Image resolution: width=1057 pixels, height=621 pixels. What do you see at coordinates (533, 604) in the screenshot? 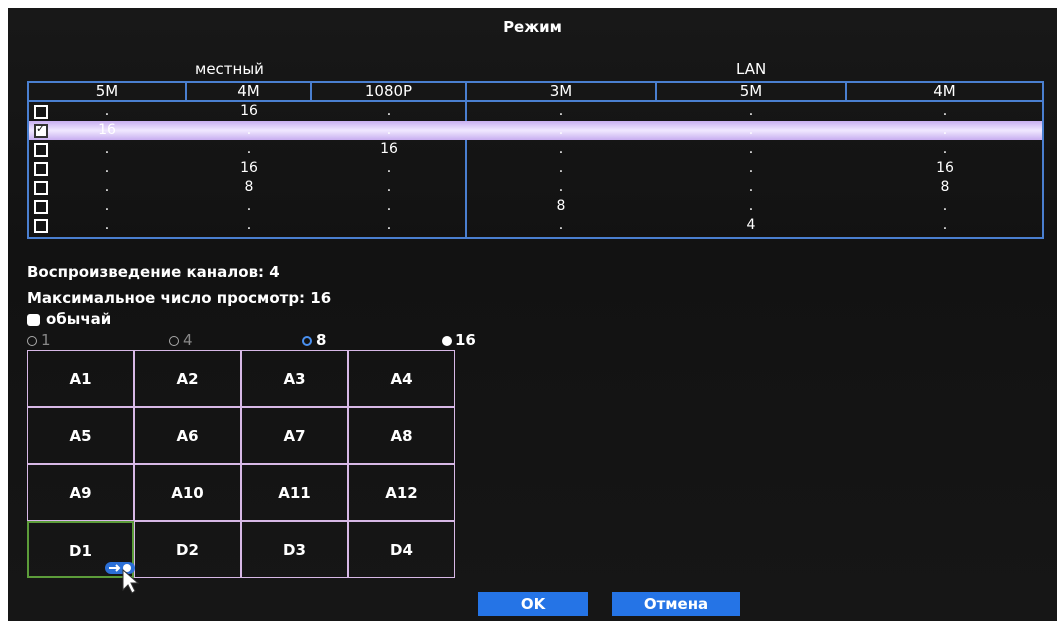
I see `ok-button: OK` at bounding box center [533, 604].